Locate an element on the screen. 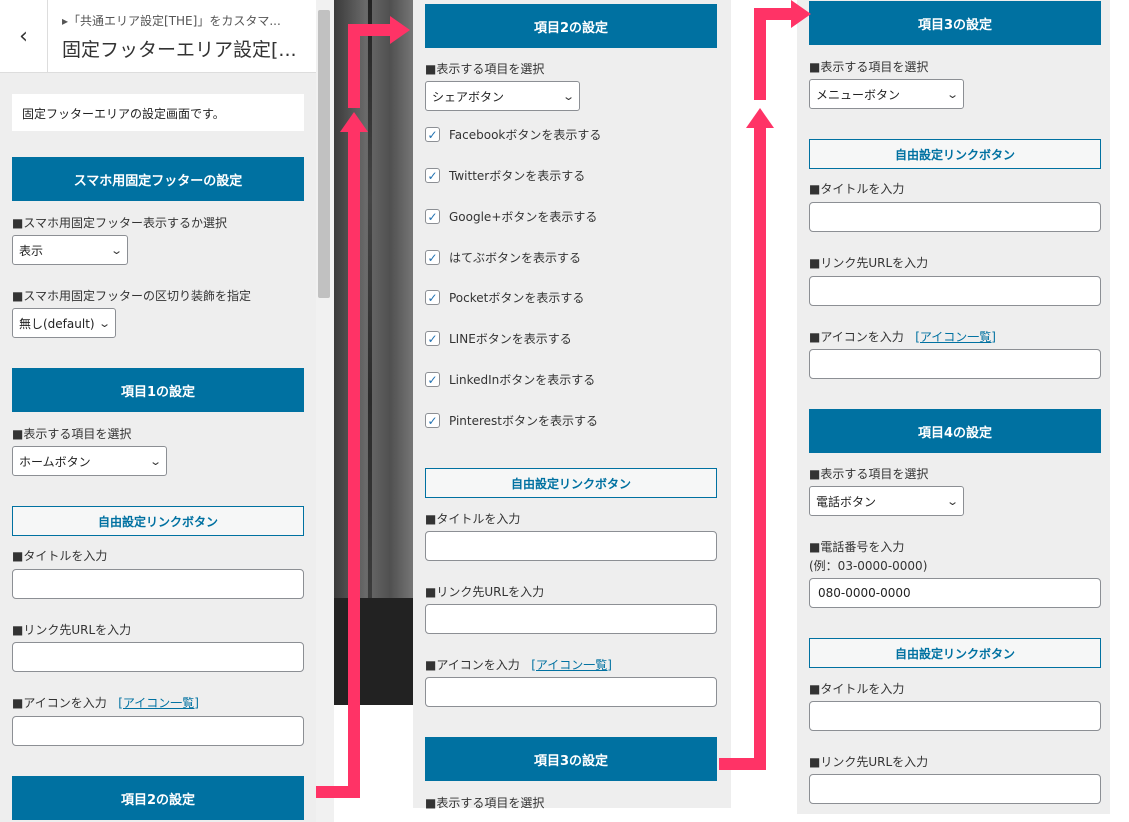  divider-select: 無し(default) ⌄ is located at coordinates (64, 323).